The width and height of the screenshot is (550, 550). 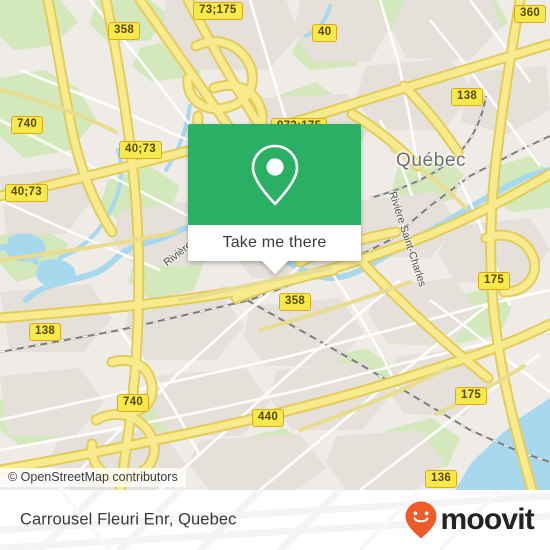 I want to click on take-me-there-card: Take me there, so click(x=274, y=199).